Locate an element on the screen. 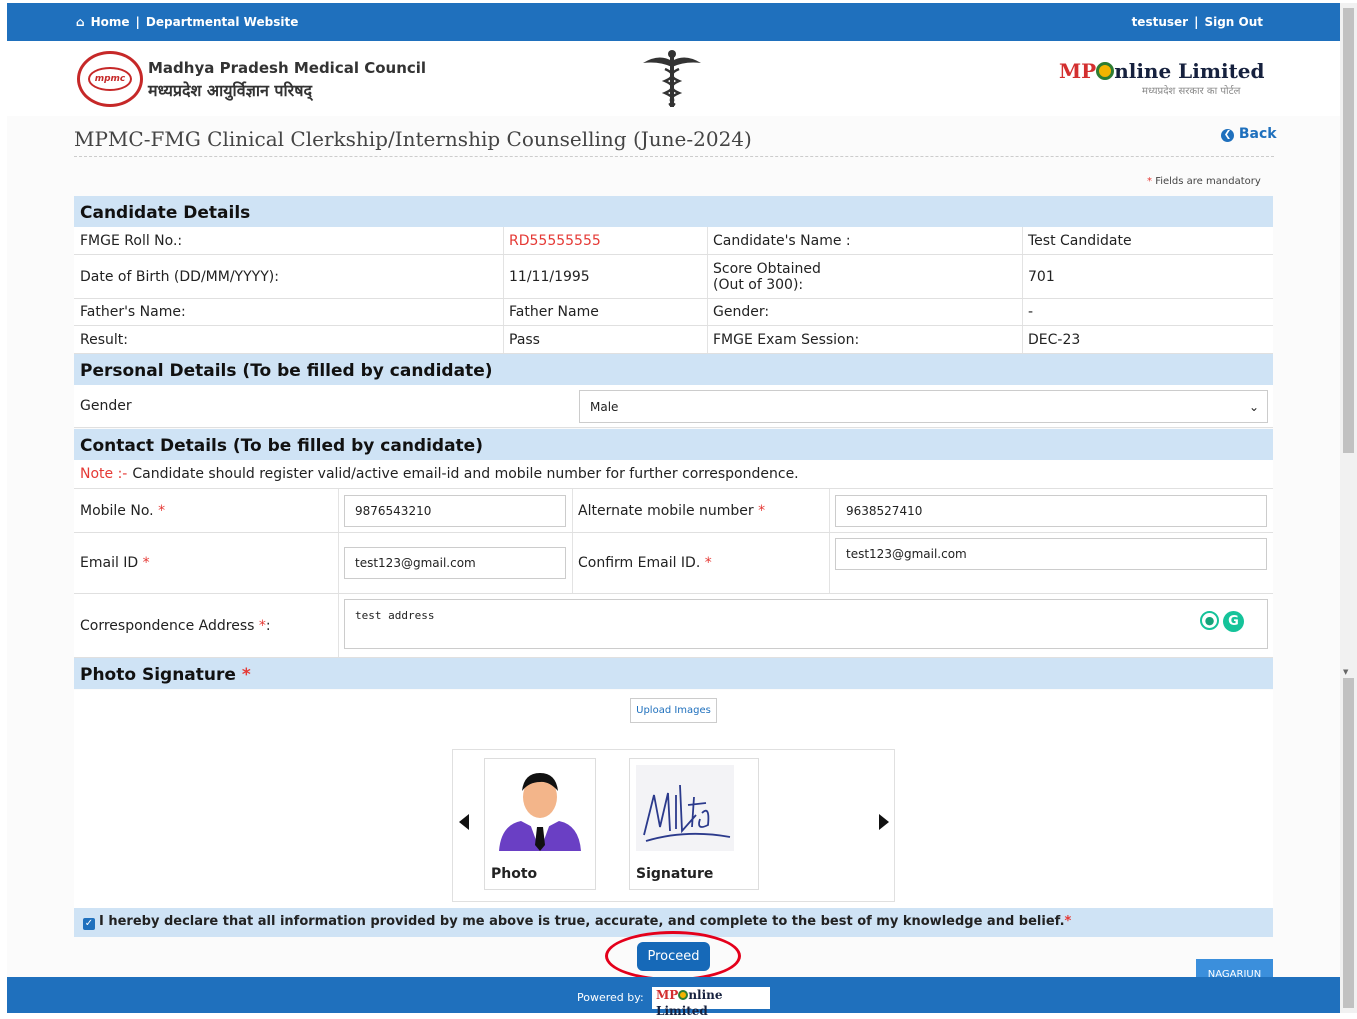  photo-avatar is located at coordinates (540, 808).